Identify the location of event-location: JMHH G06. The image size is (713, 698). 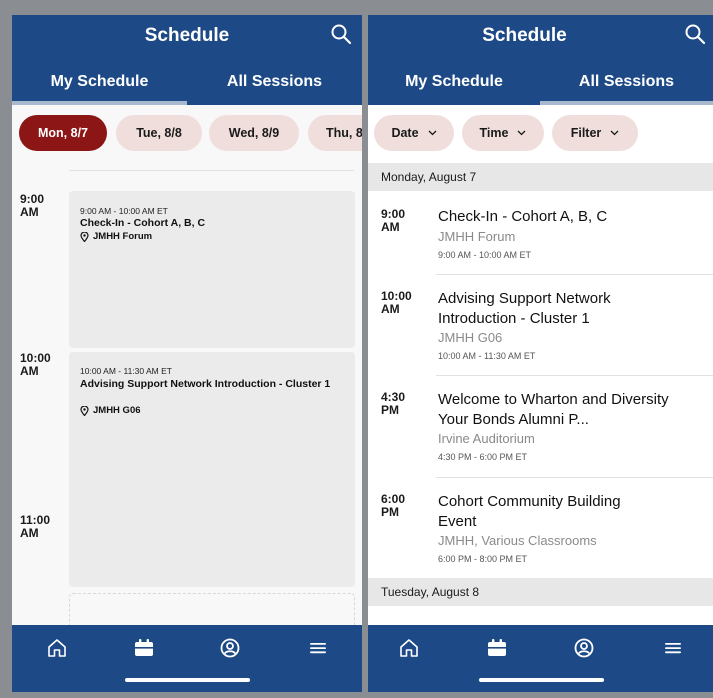
(110, 410).